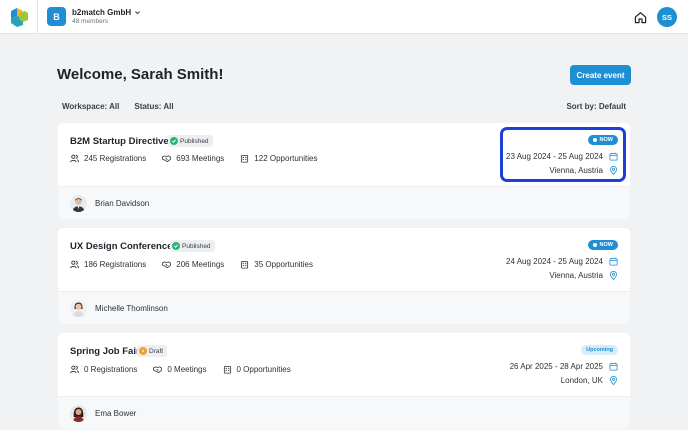  What do you see at coordinates (554, 261) in the screenshot?
I see `date-range: 24 Aug 2024 - 25 Aug 2024` at bounding box center [554, 261].